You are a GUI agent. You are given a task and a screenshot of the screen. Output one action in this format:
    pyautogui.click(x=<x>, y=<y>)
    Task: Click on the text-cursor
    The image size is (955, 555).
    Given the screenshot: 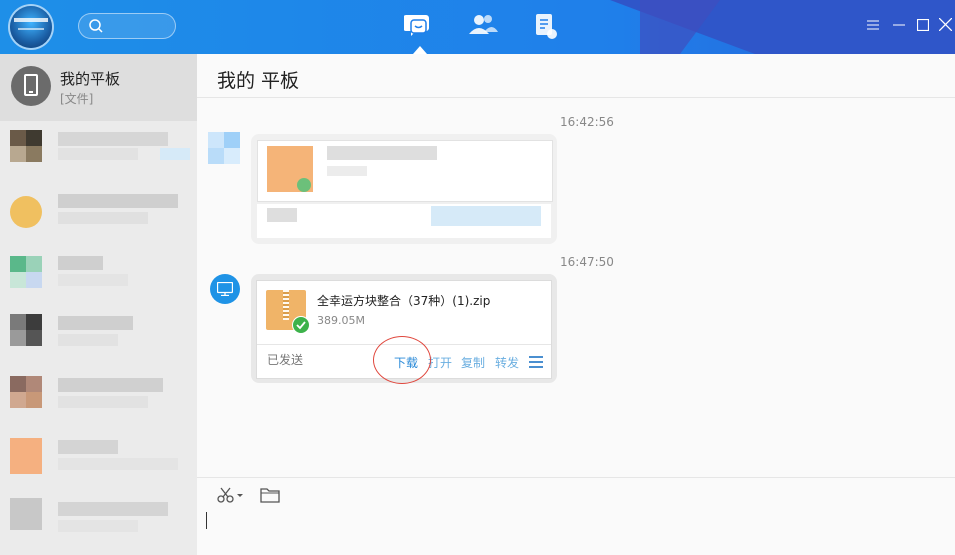 What is the action you would take?
    pyautogui.click(x=206, y=520)
    